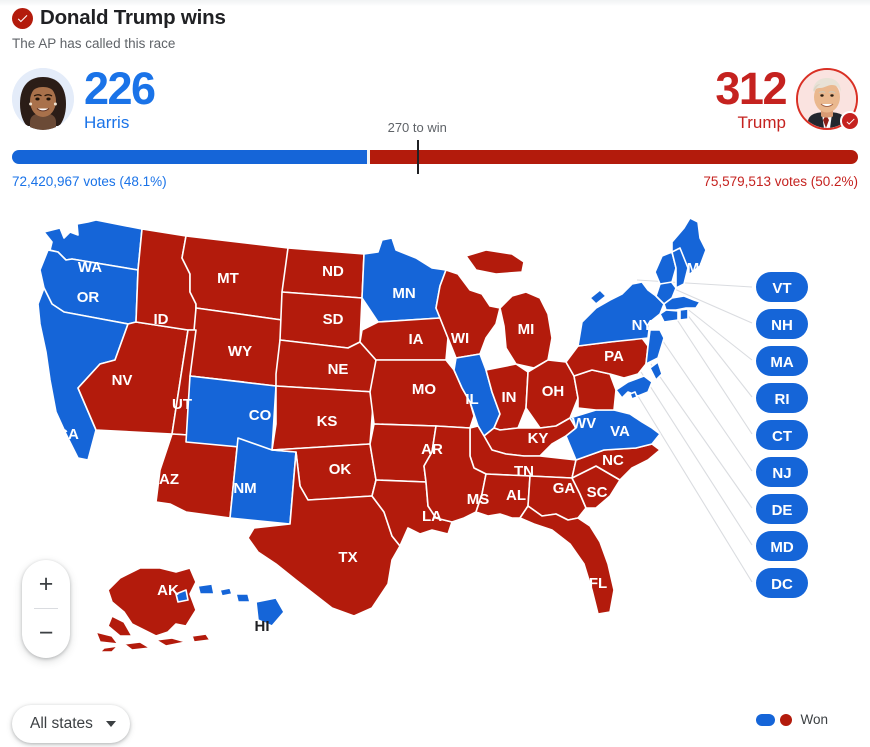 The width and height of the screenshot is (870, 747). I want to click on legend-blue-swatch, so click(766, 719).